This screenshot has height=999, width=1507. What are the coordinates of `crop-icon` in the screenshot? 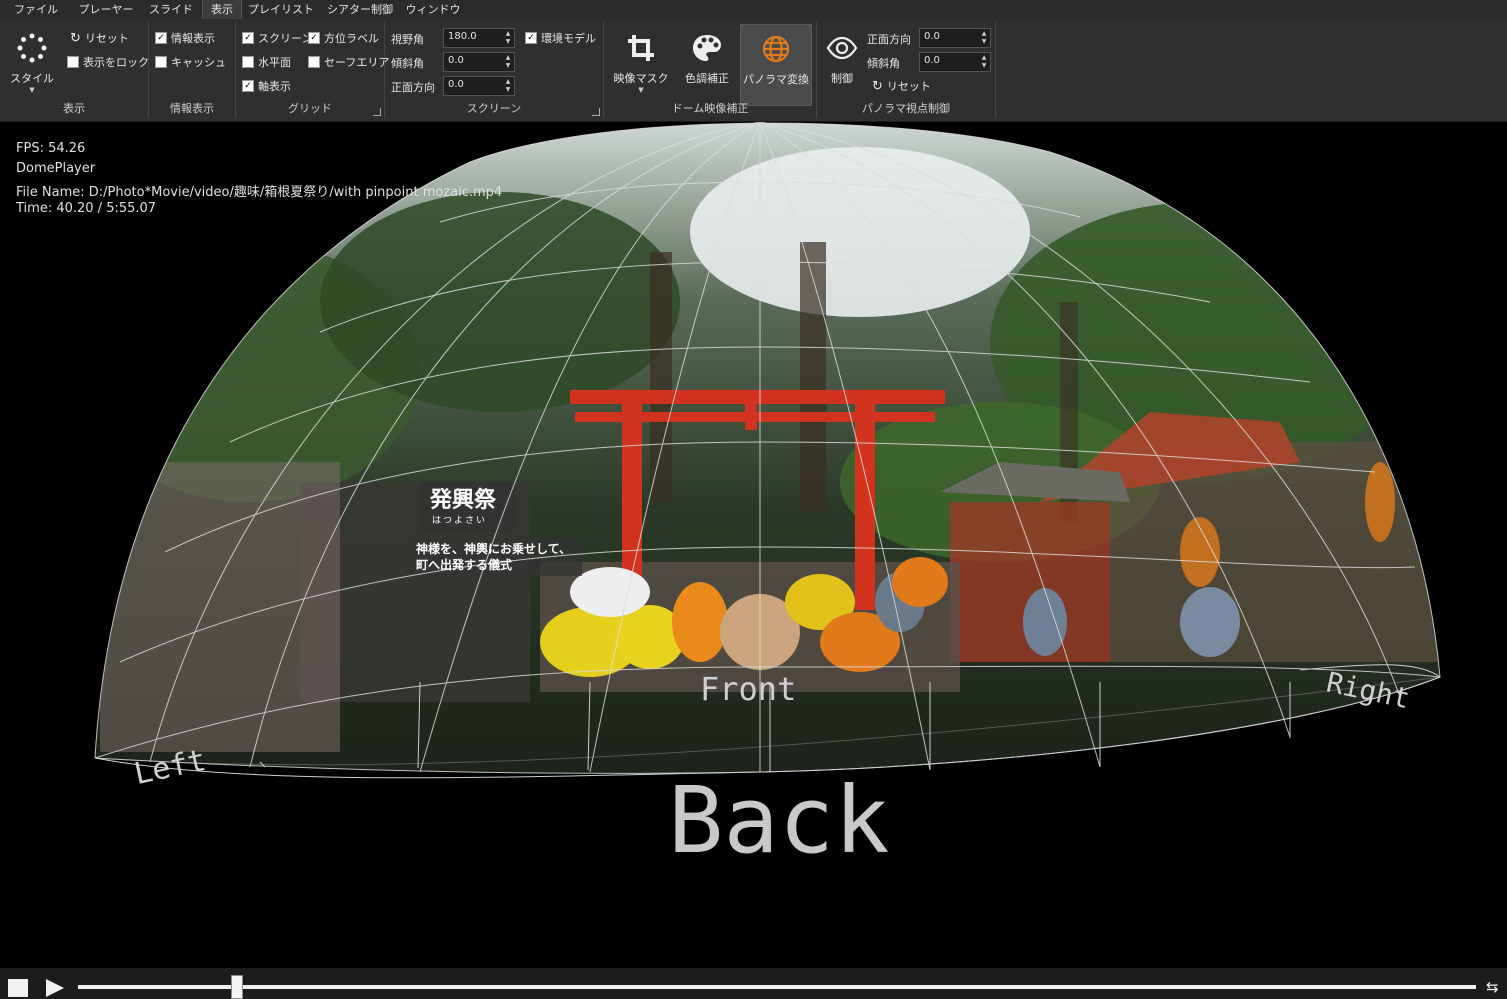 It's located at (641, 48).